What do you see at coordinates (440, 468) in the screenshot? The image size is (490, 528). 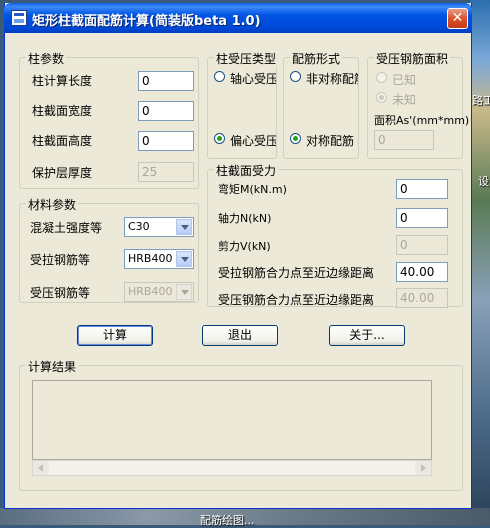 I see `scrollbar-corner` at bounding box center [440, 468].